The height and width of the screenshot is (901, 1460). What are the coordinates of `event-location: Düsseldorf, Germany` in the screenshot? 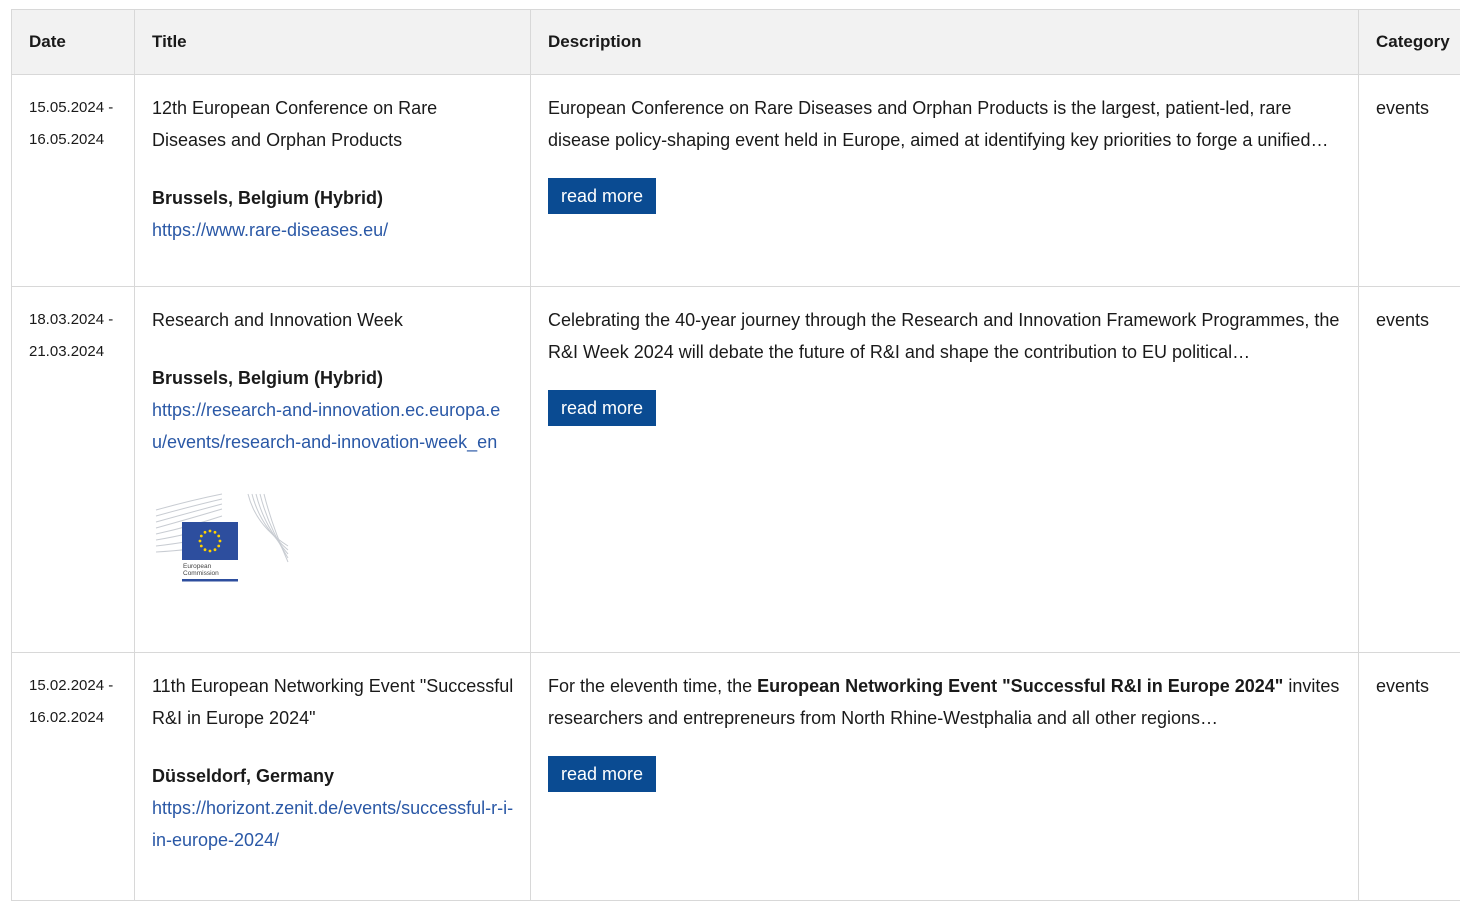 It's located at (333, 776).